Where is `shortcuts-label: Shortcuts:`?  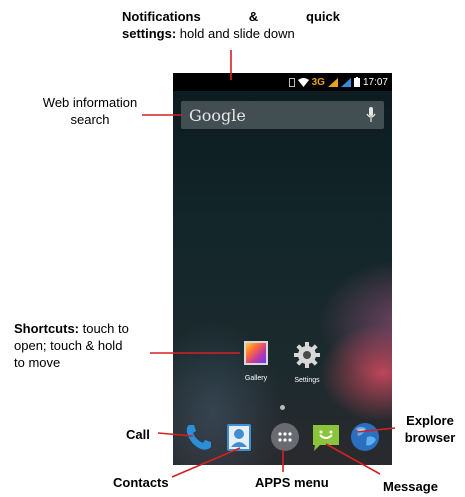 shortcuts-label: Shortcuts: is located at coordinates (46, 328).